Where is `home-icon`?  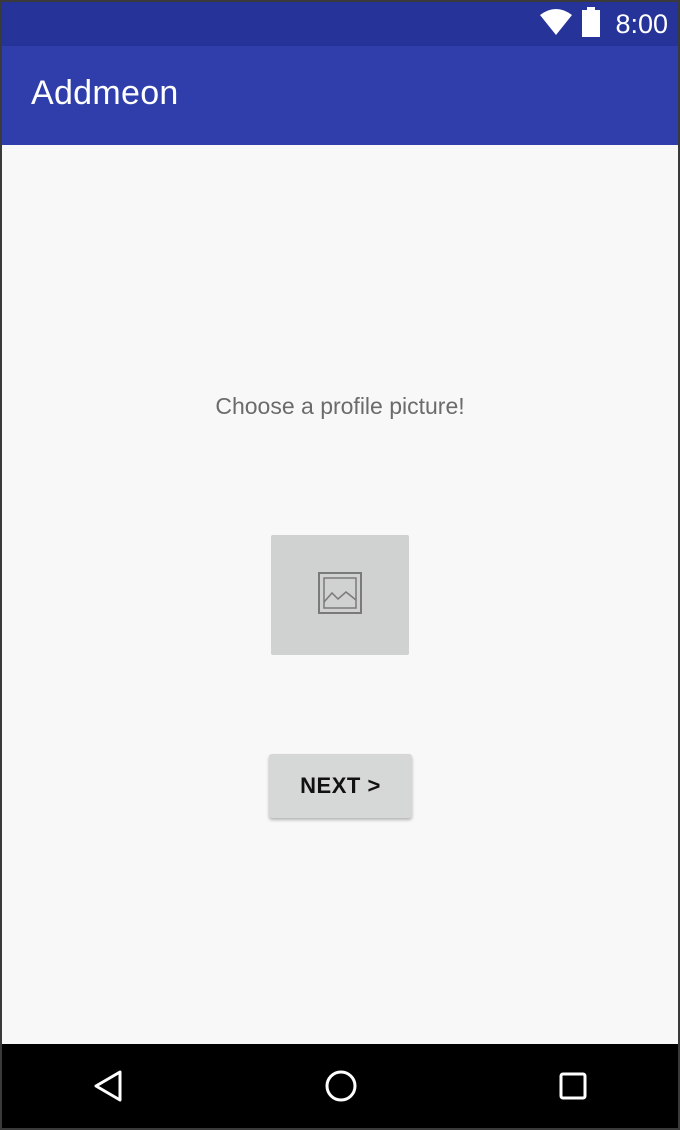 home-icon is located at coordinates (341, 1086).